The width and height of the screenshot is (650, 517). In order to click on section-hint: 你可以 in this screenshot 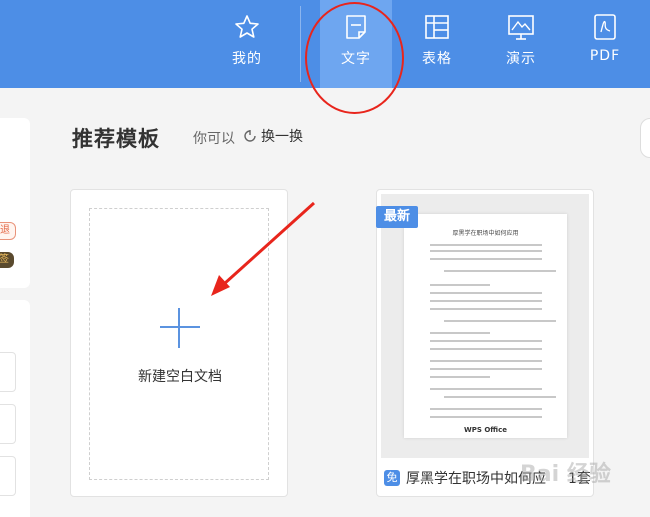, I will do `click(214, 139)`.